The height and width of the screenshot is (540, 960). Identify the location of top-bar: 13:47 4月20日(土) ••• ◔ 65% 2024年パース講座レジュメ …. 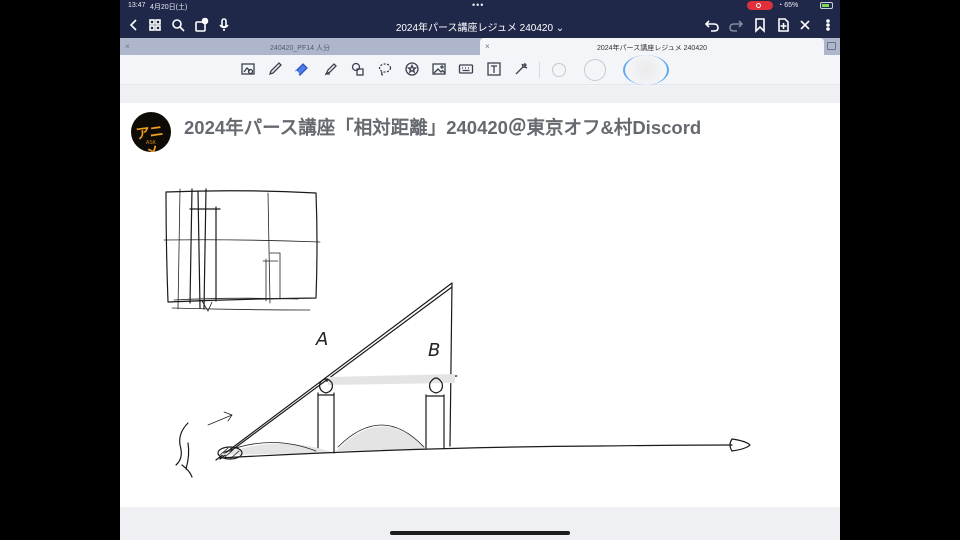
(480, 19).